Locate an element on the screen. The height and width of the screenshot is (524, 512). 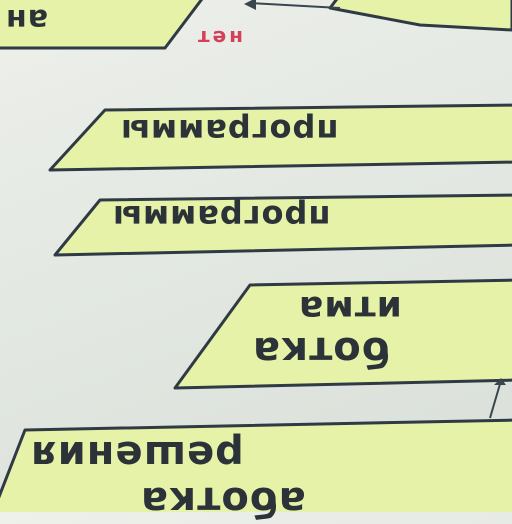
label-top-left: ан is located at coordinates (26, 19).